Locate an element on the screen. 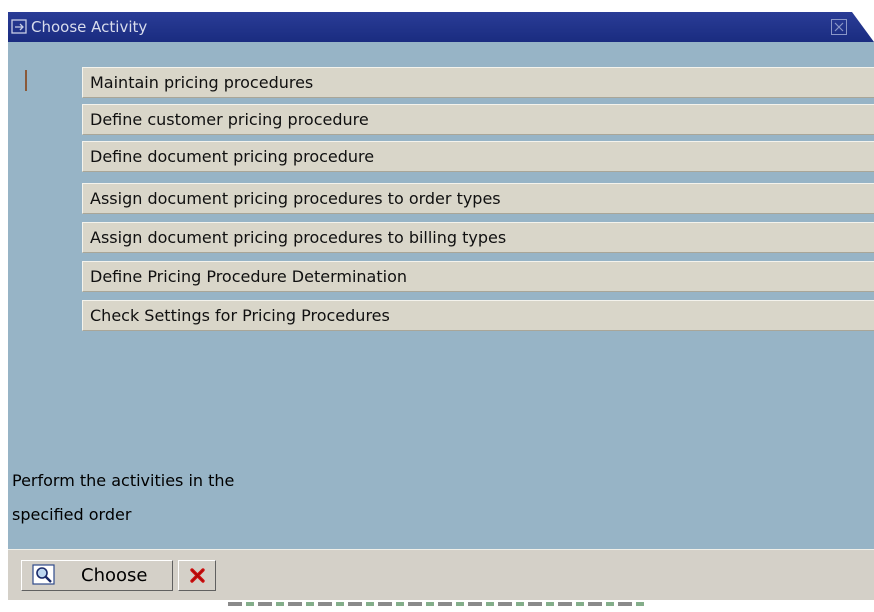 Image resolution: width=874 pixels, height=612 pixels. window-menu-icon is located at coordinates (20, 27).